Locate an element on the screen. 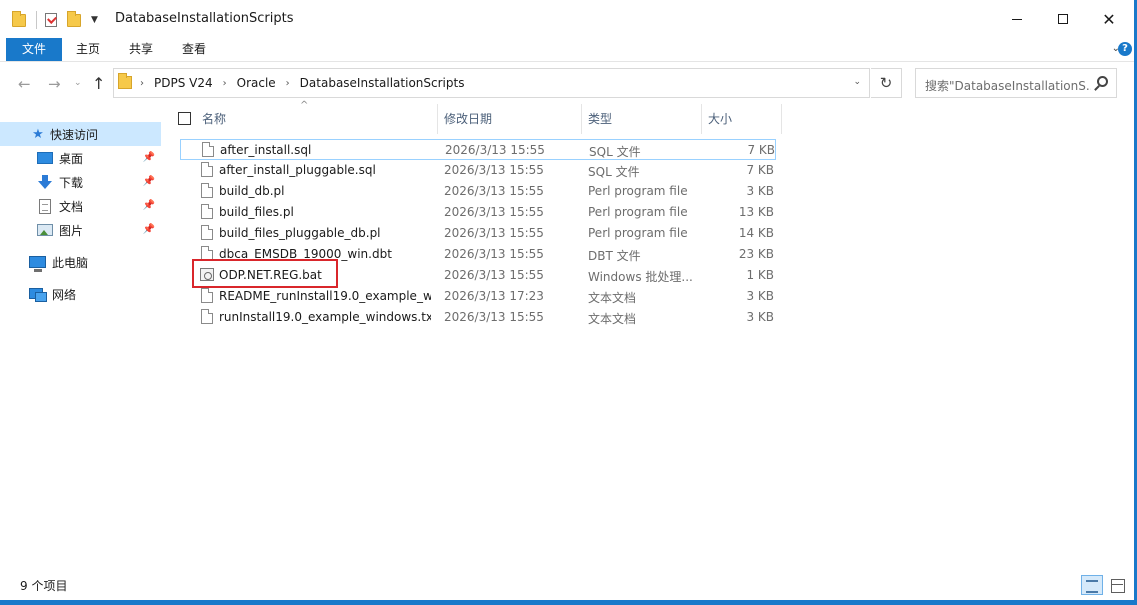  minimize-icon is located at coordinates (1017, 19).